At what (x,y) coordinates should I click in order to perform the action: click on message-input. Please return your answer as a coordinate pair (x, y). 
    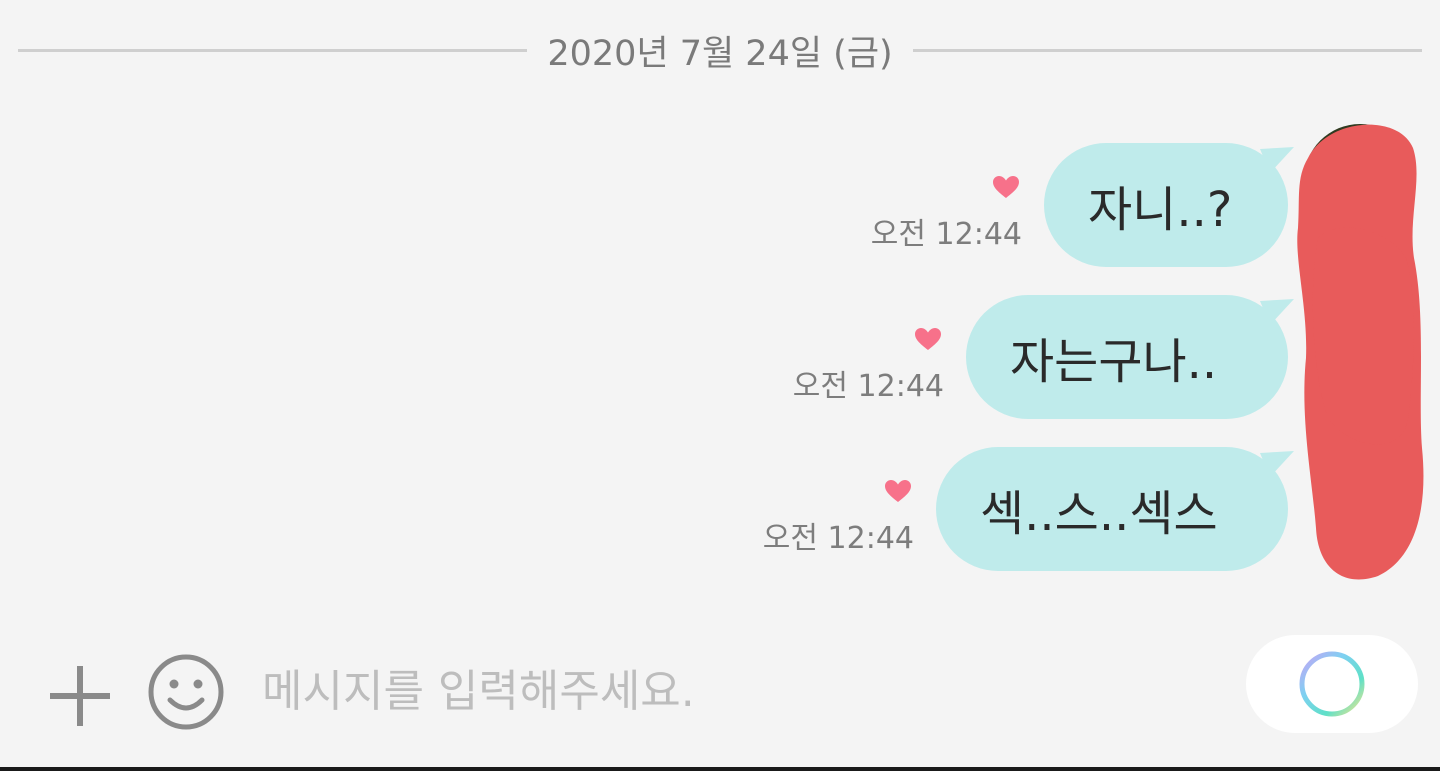
    Looking at the image, I should click on (732, 691).